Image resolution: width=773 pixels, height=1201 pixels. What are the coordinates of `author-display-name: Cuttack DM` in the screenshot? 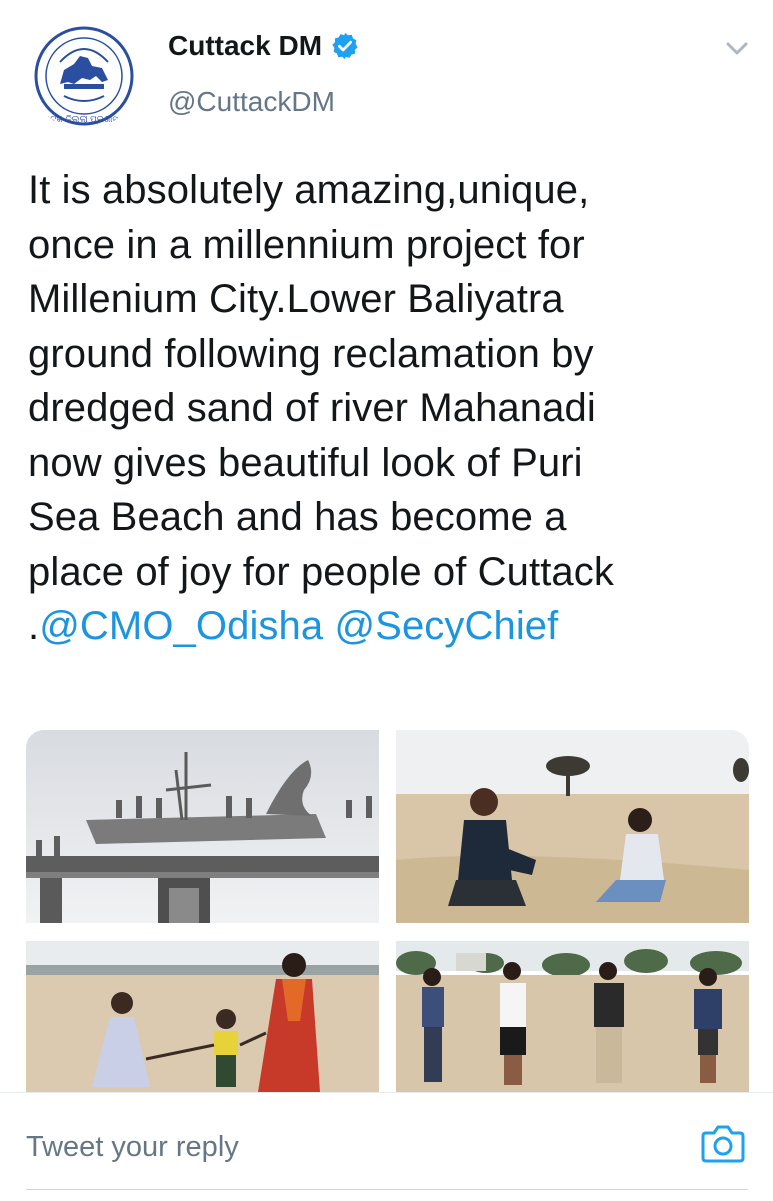 It's located at (245, 46).